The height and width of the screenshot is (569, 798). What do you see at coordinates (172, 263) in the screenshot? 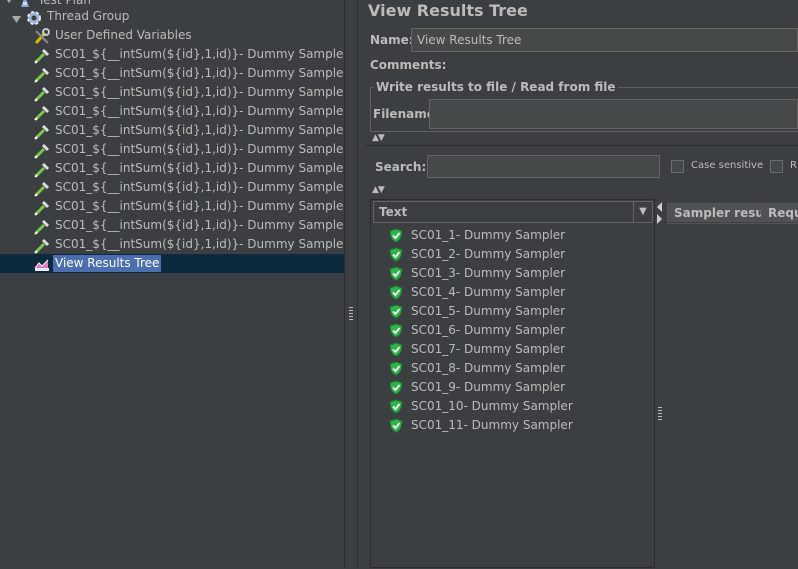
I see `tree-item-view-results-tree: View Results Tree` at bounding box center [172, 263].